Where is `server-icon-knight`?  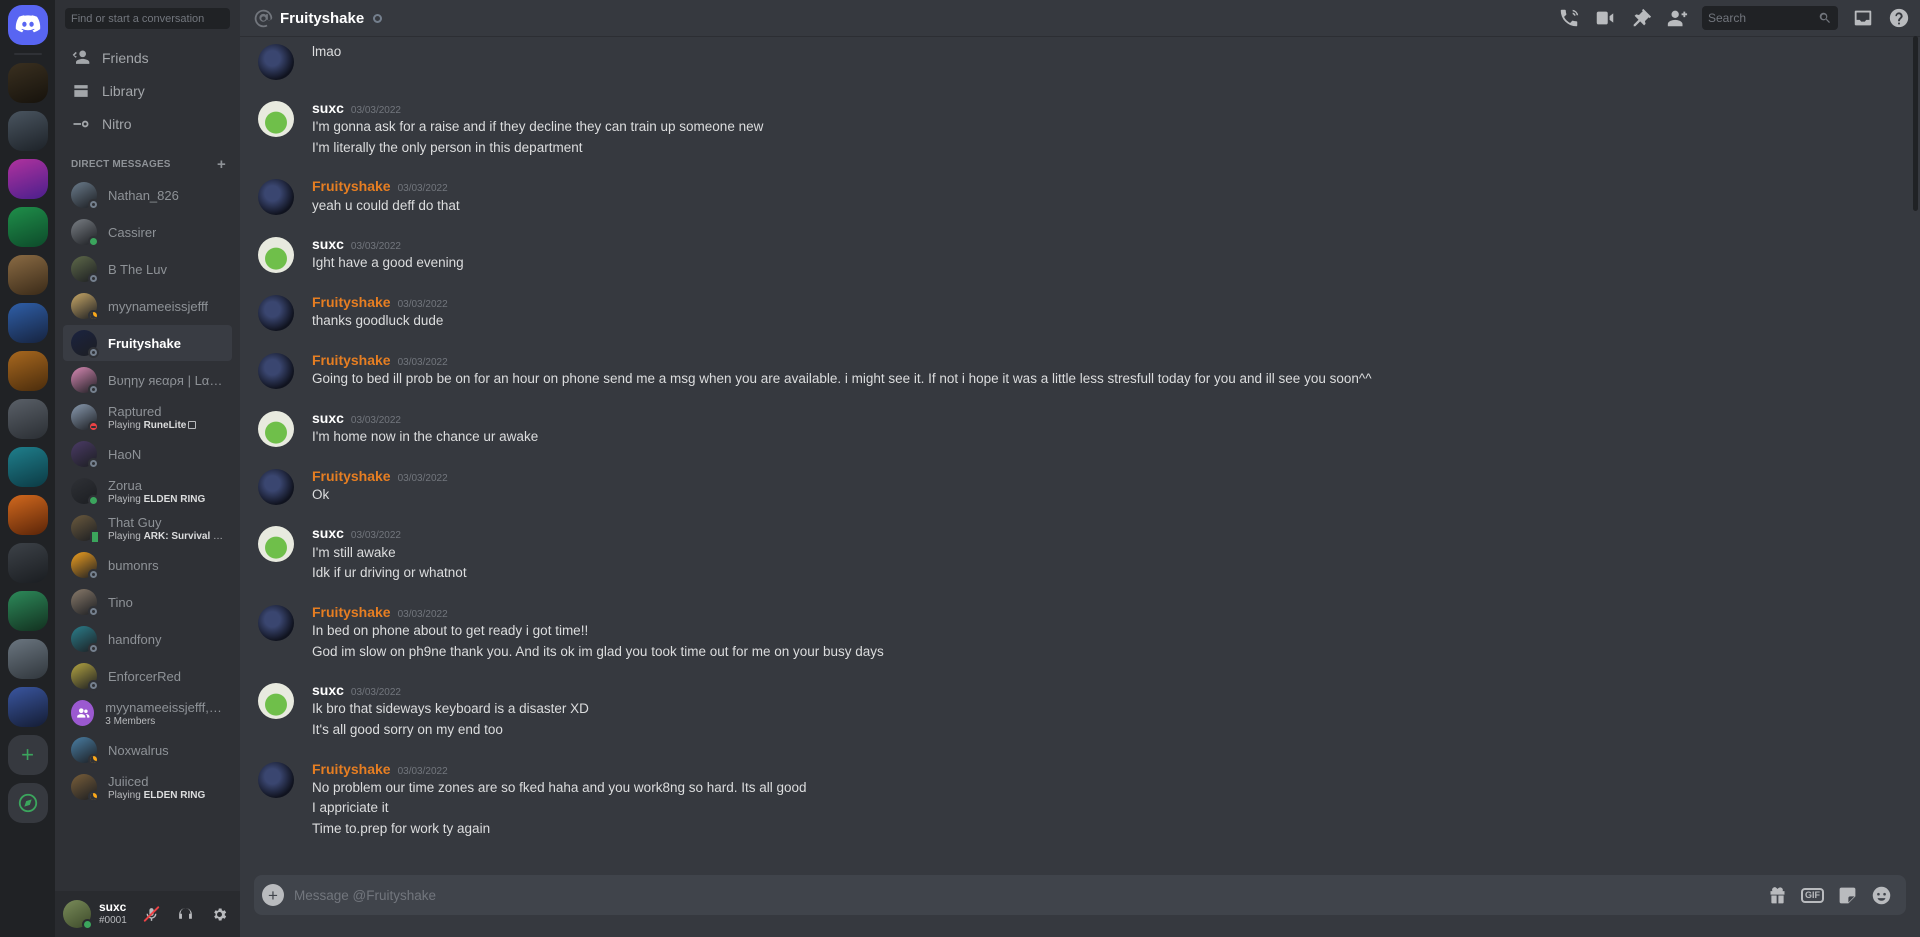 server-icon-knight is located at coordinates (27, 83).